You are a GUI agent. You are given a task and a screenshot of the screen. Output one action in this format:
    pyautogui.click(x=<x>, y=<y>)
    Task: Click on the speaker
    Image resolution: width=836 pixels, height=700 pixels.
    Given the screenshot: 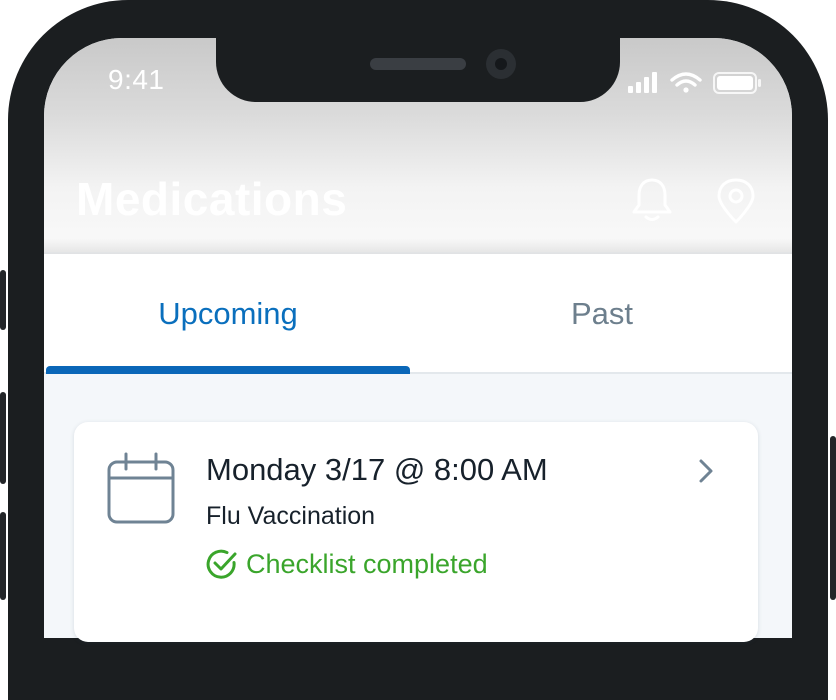 What is the action you would take?
    pyautogui.click(x=418, y=64)
    